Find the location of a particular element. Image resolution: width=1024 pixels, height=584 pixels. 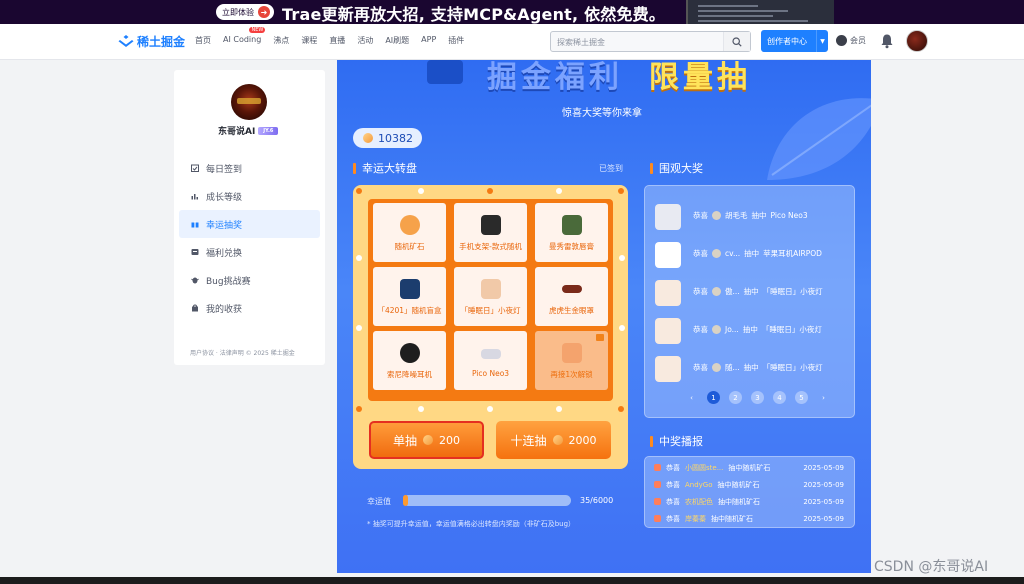

vip-link: 会员 is located at coordinates (851, 40).